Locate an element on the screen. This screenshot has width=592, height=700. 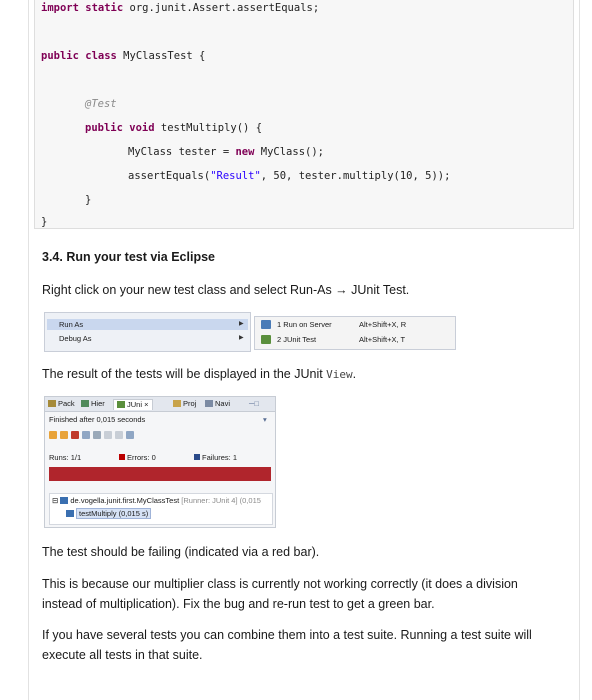
tab-label: Proj is located at coordinates (190, 403).